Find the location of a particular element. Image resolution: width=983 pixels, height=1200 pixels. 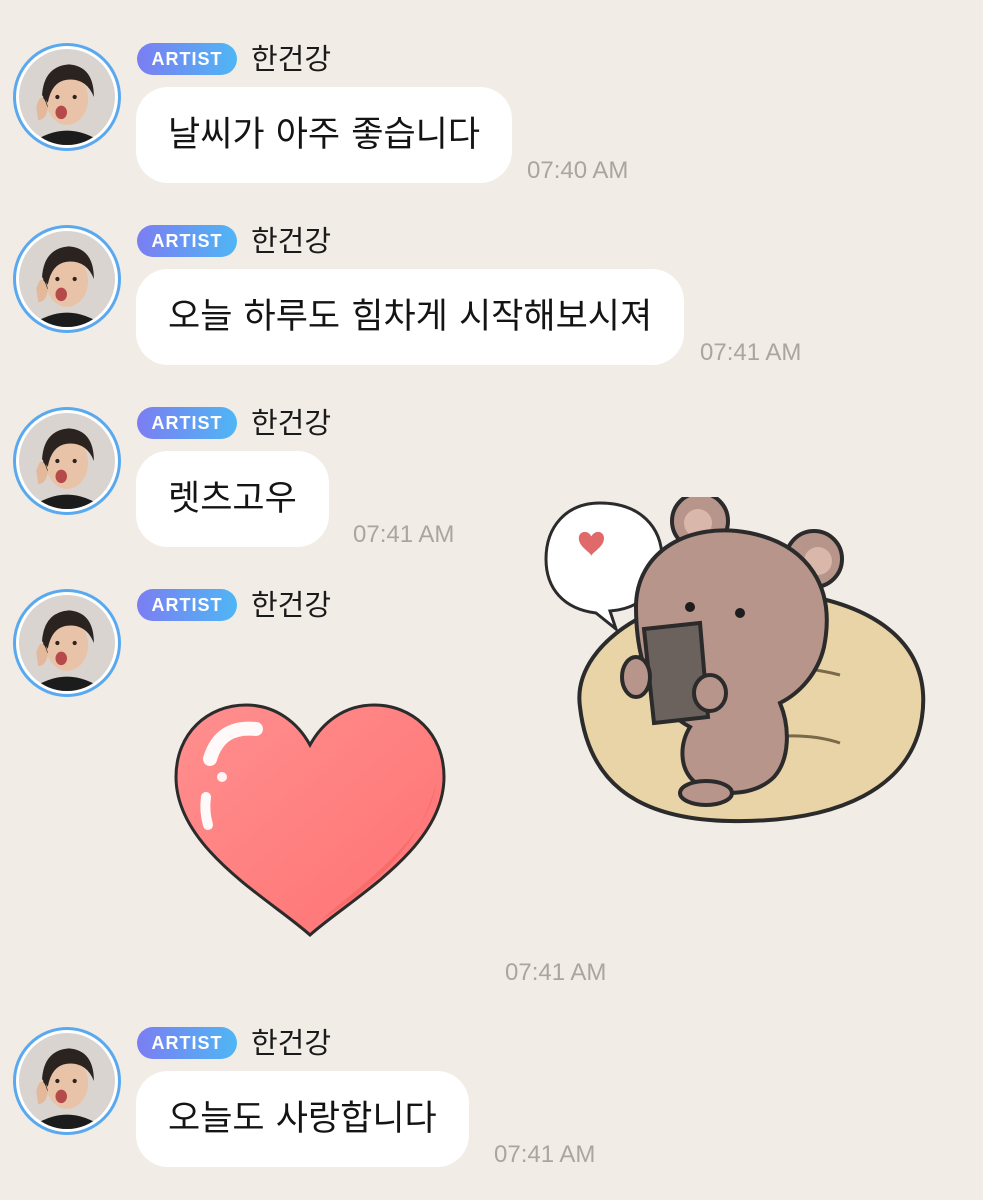

heart-sticker is located at coordinates (310, 819).